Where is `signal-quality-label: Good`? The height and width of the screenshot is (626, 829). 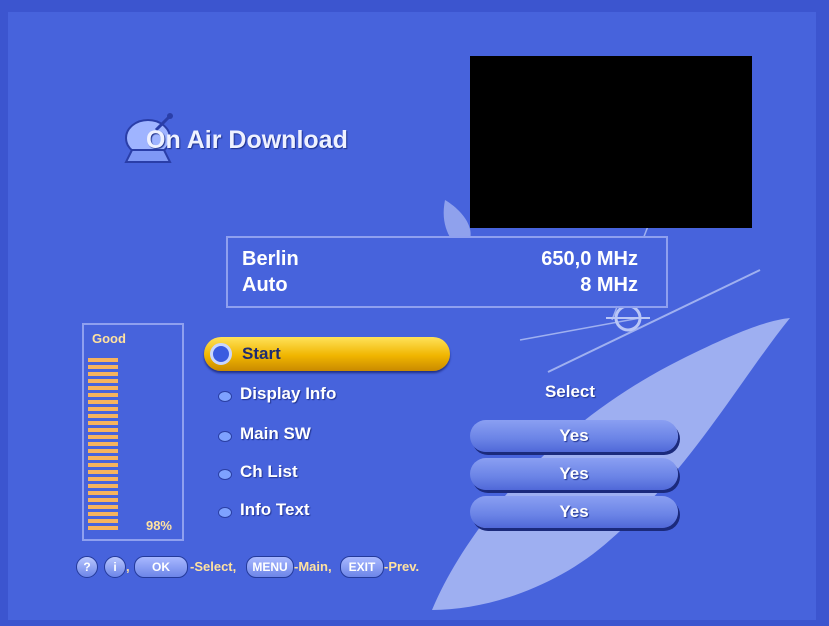 signal-quality-label: Good is located at coordinates (109, 338).